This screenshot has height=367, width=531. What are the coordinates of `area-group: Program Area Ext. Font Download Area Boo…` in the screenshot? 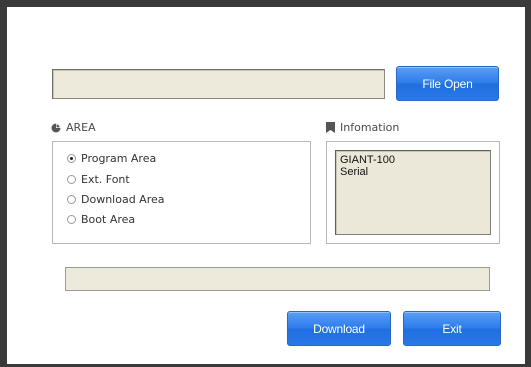 It's located at (181, 192).